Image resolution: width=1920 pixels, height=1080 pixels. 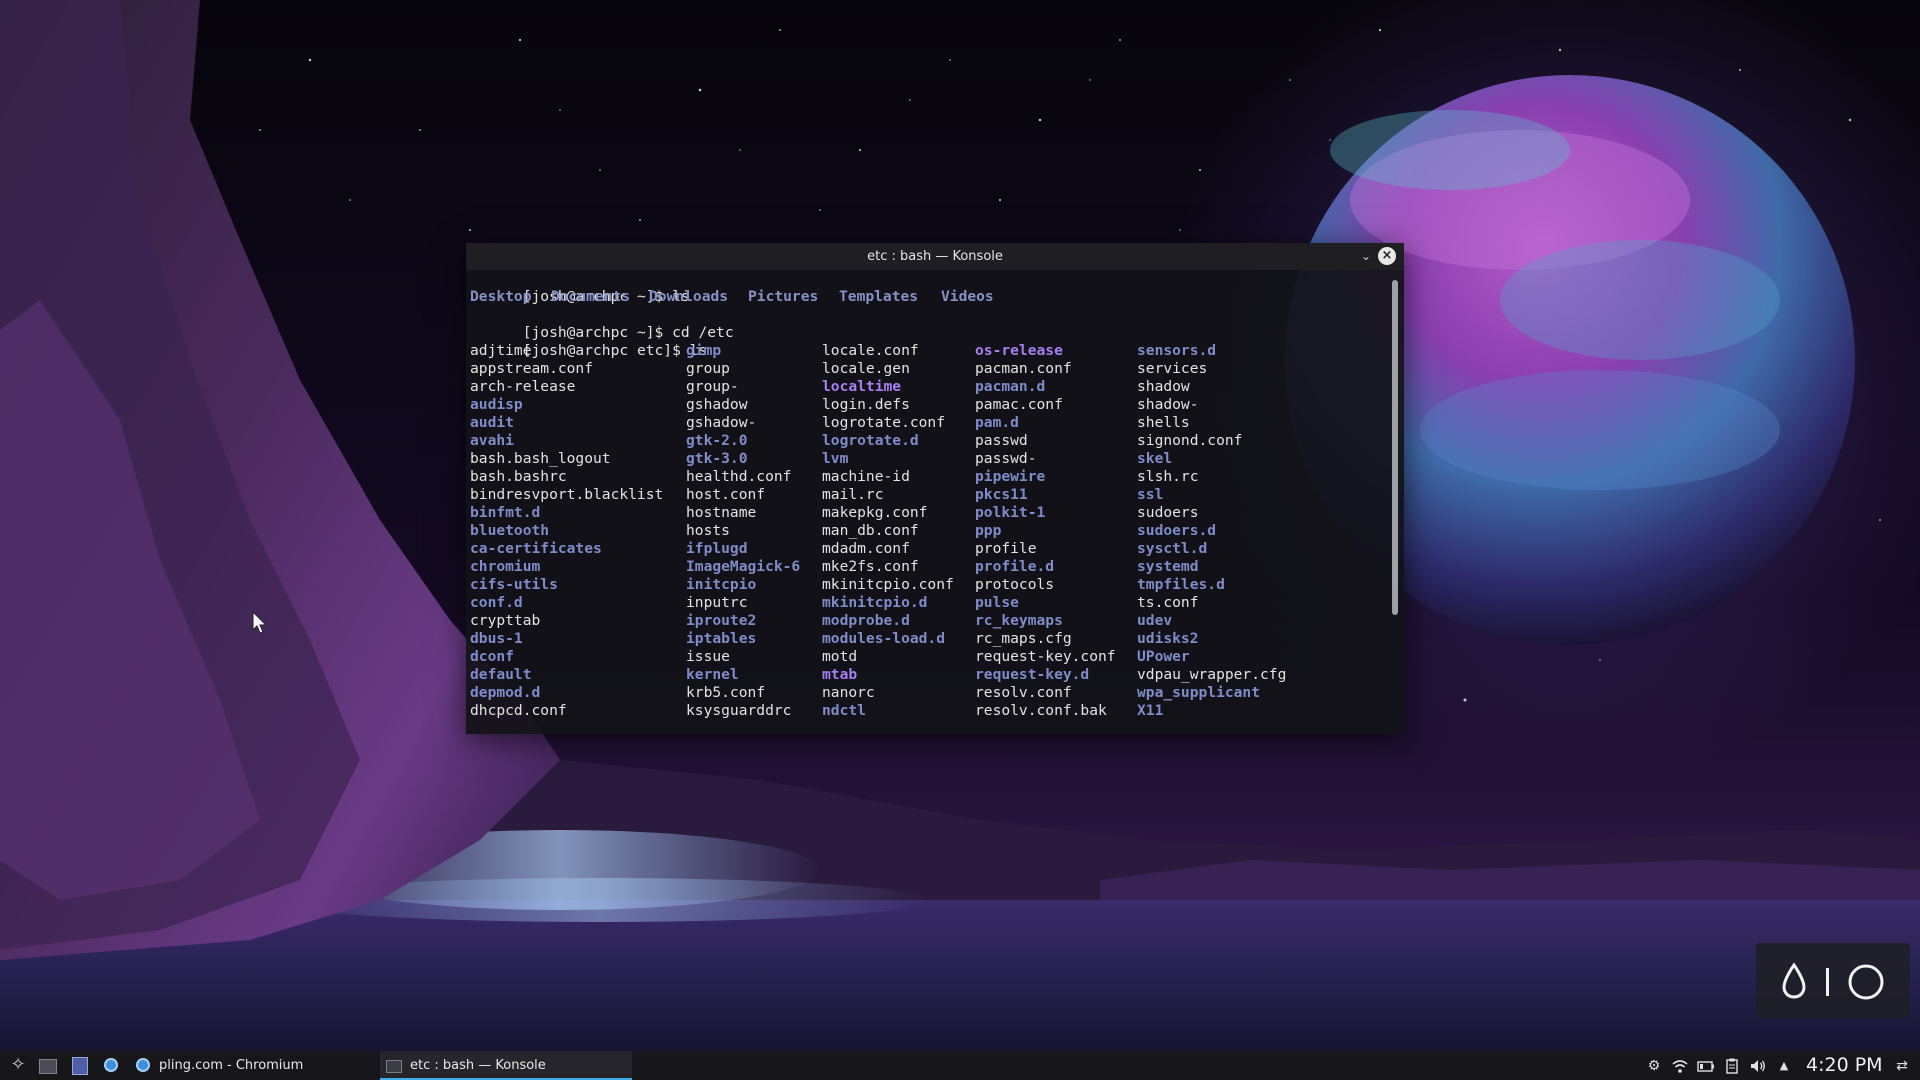 I want to click on ls-file-entry: appstream.conf, so click(x=532, y=368).